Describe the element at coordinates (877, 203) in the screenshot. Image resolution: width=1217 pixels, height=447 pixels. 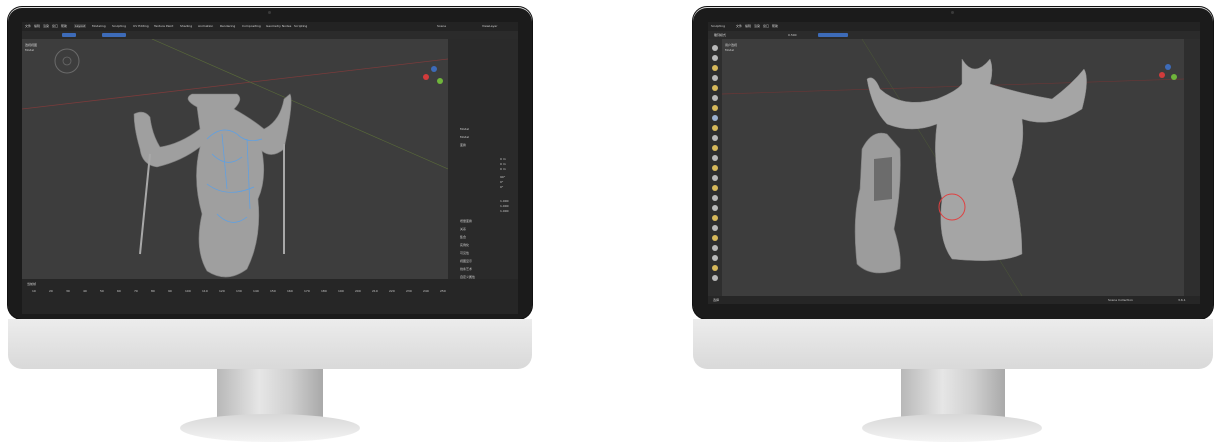
I see `armor-mesh` at that location.